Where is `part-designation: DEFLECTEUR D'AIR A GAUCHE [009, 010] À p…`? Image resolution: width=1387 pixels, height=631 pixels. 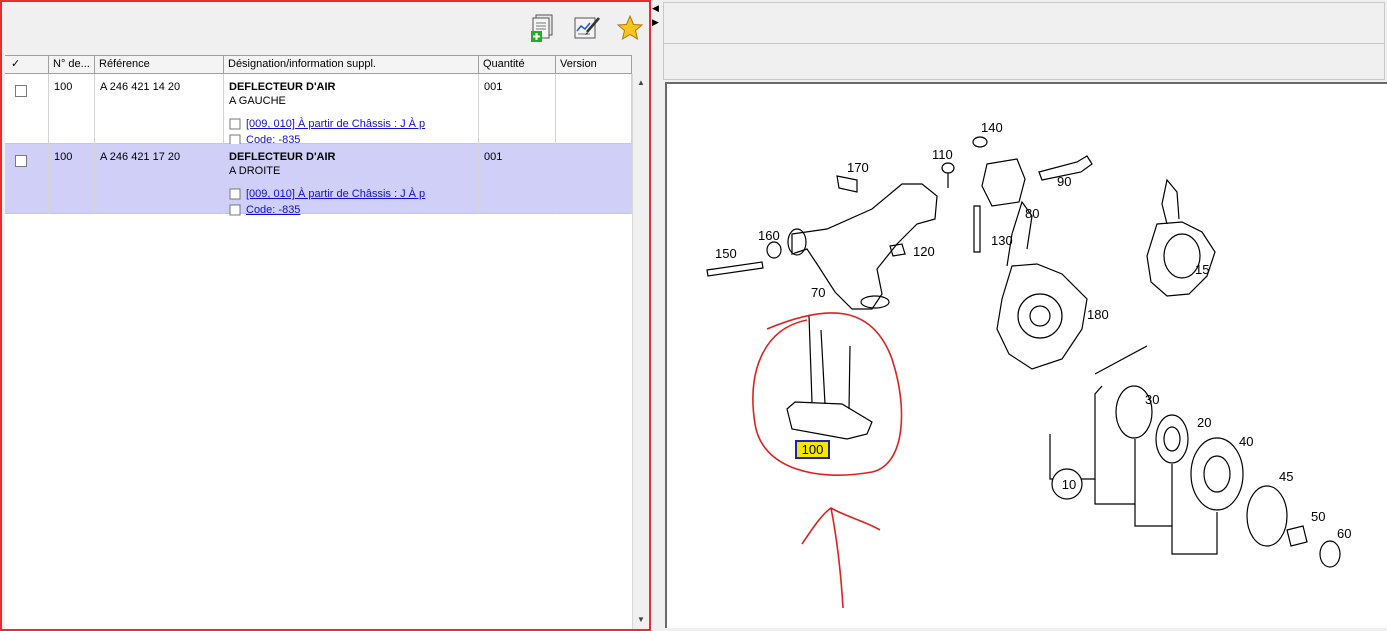
part-designation: DEFLECTEUR D'AIR A GAUCHE [009, 010] À p… is located at coordinates (351, 110).